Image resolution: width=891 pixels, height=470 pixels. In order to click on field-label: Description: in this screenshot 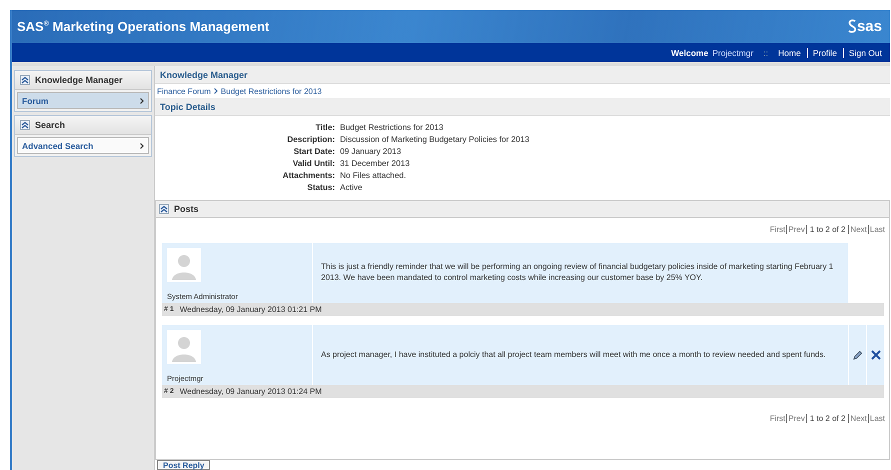, I will do `click(310, 139)`.